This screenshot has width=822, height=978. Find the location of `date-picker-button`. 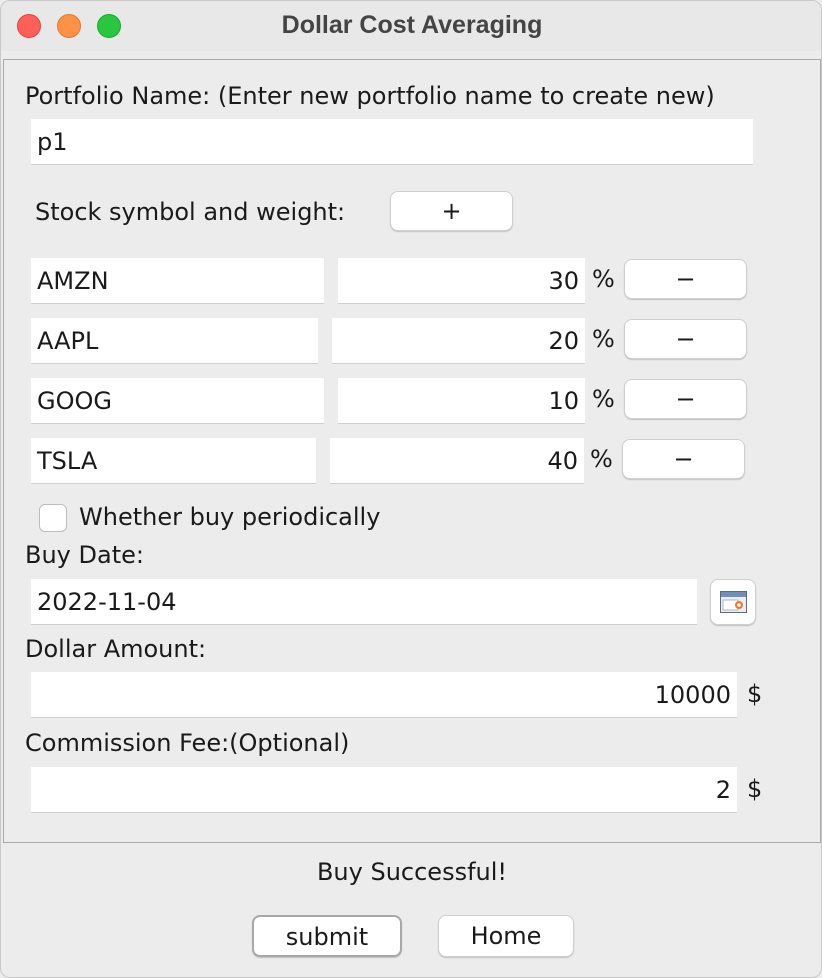

date-picker-button is located at coordinates (733, 602).